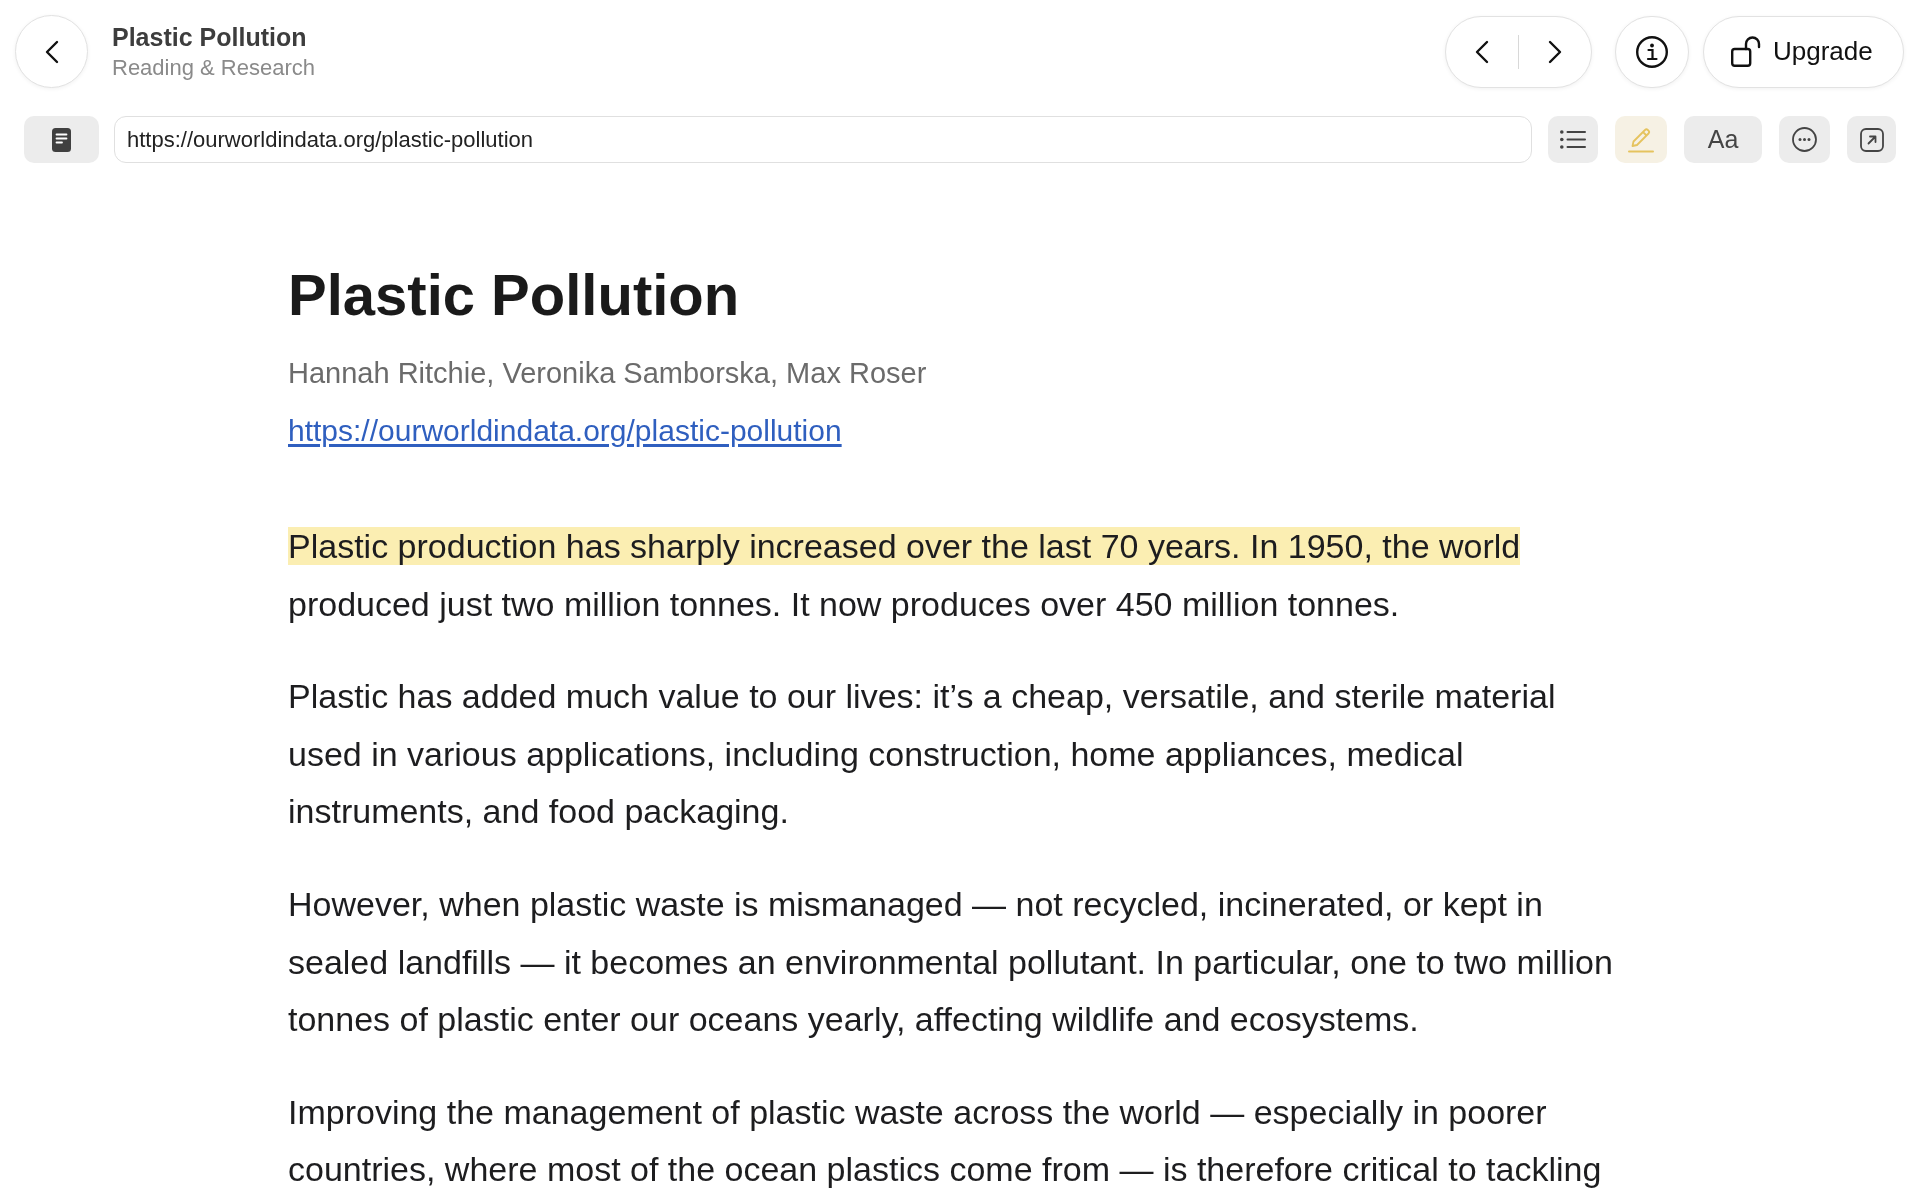 The width and height of the screenshot is (1920, 1200). I want to click on list-icon, so click(1573, 139).